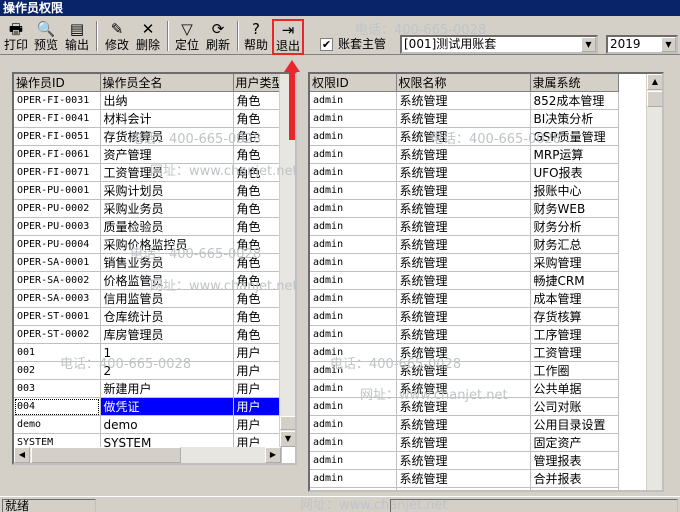 This screenshot has height=512, width=680. What do you see at coordinates (148, 226) in the screenshot?
I see `table-row: OPER-PU-0003 质量检验员 角色` at bounding box center [148, 226].